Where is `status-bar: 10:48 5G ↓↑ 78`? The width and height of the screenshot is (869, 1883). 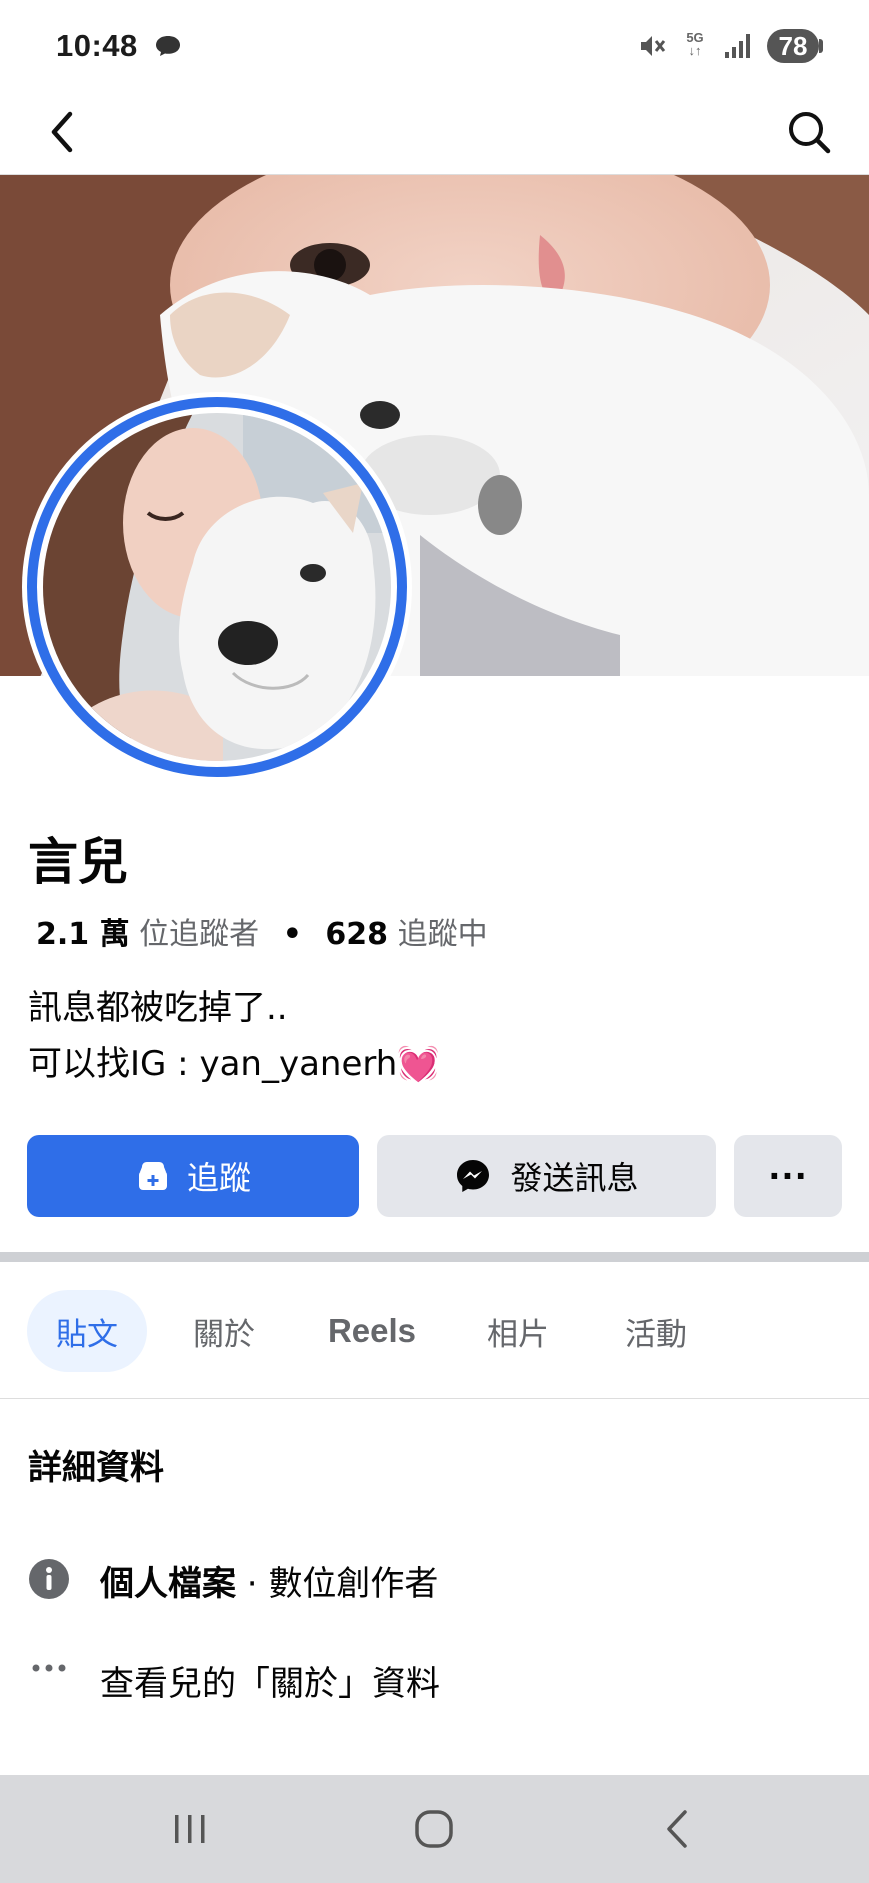 status-bar: 10:48 5G ↓↑ 78 is located at coordinates (434, 46).